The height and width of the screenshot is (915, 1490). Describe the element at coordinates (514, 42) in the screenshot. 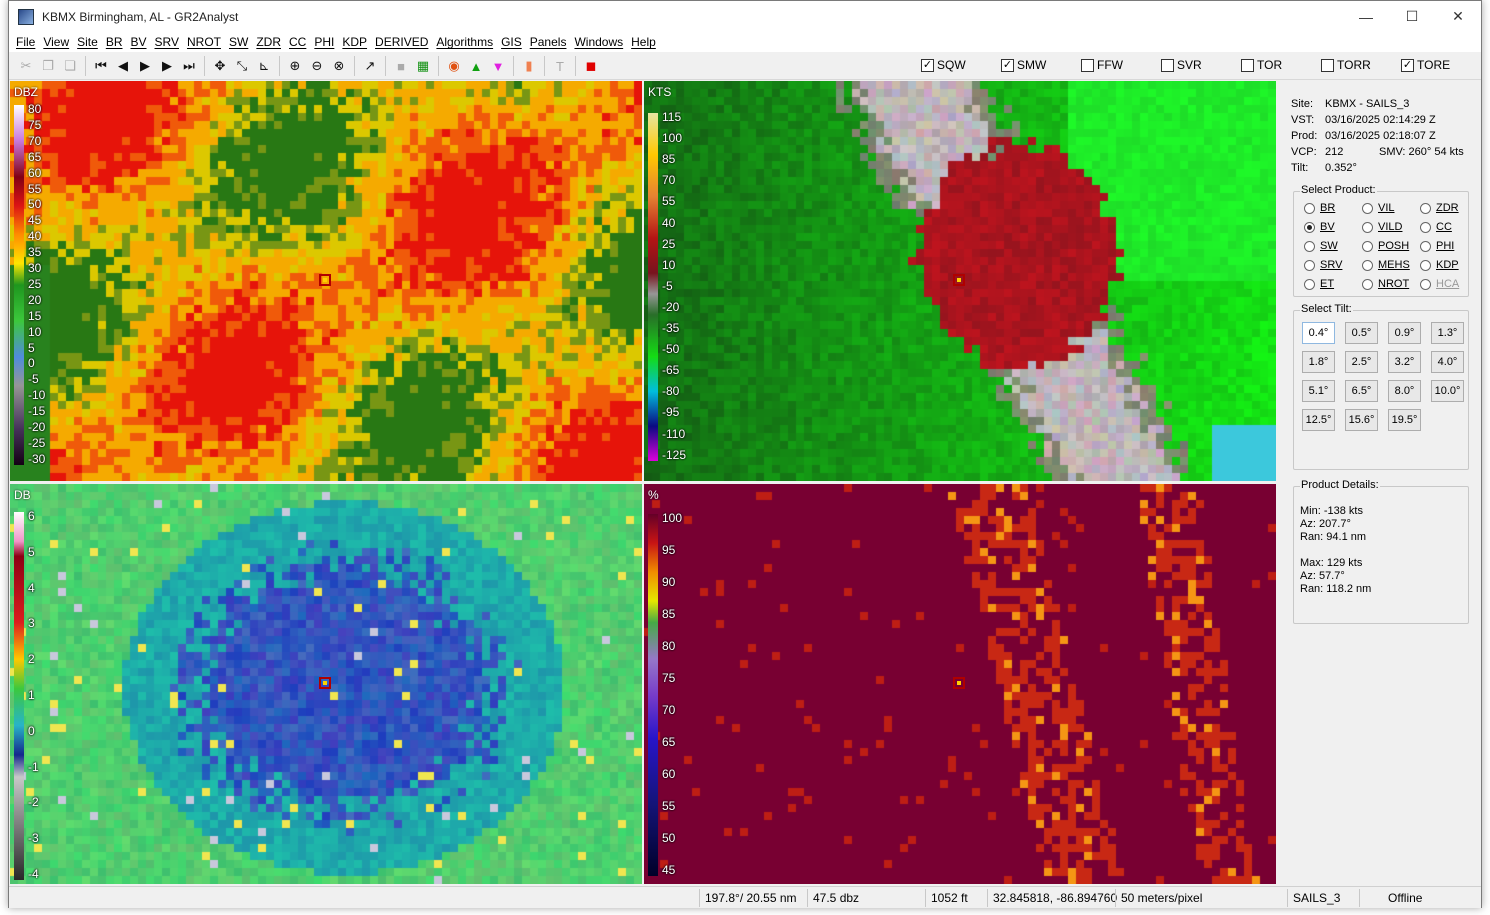

I see `menu-gis: GIS` at that location.